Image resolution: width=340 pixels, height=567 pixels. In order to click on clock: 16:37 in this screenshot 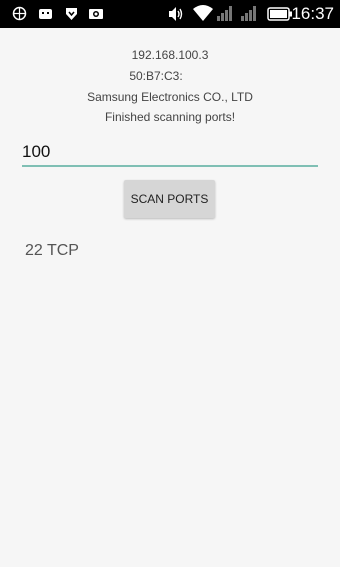, I will do `click(312, 13)`.